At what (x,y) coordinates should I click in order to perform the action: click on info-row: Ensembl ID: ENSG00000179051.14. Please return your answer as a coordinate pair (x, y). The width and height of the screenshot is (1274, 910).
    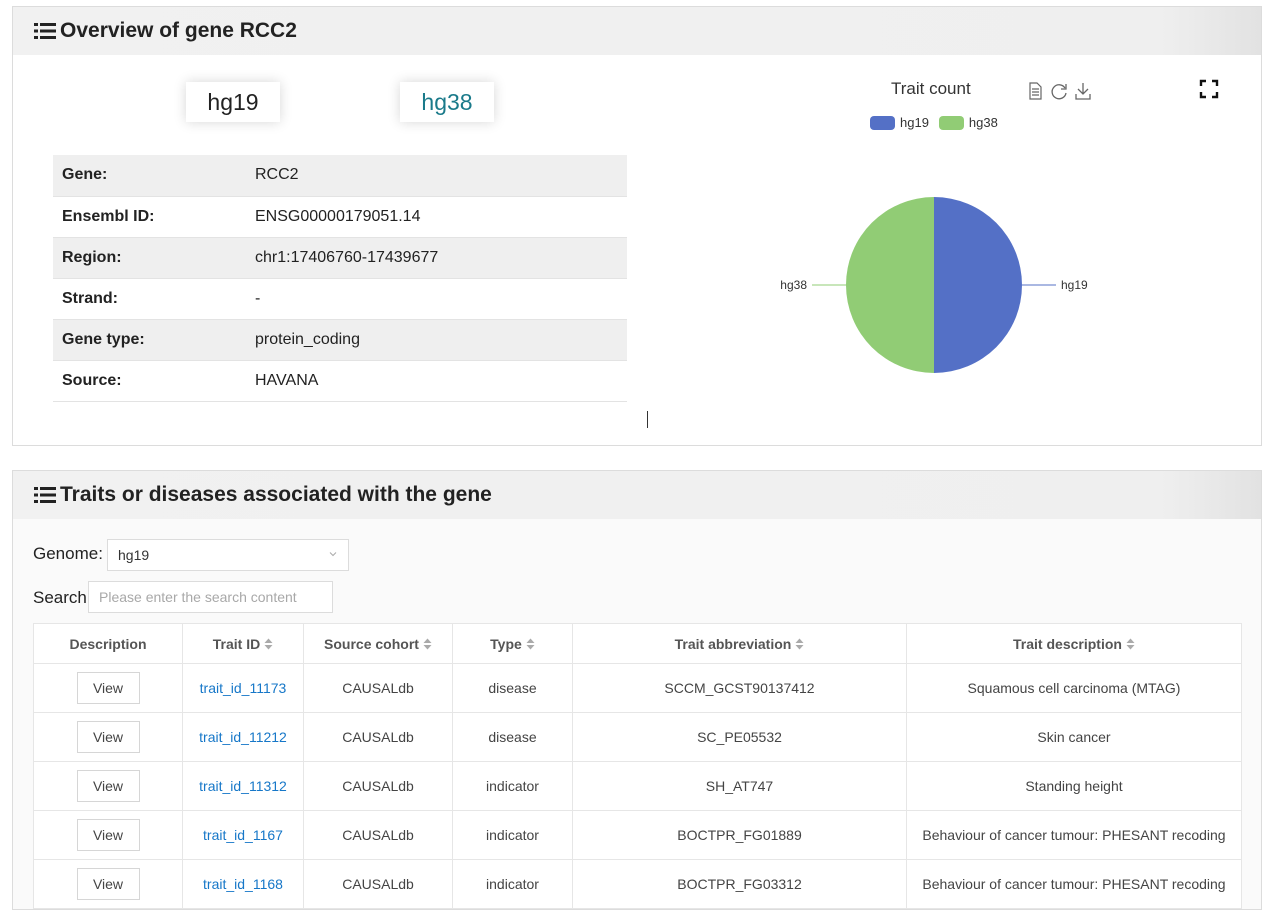
    Looking at the image, I should click on (340, 216).